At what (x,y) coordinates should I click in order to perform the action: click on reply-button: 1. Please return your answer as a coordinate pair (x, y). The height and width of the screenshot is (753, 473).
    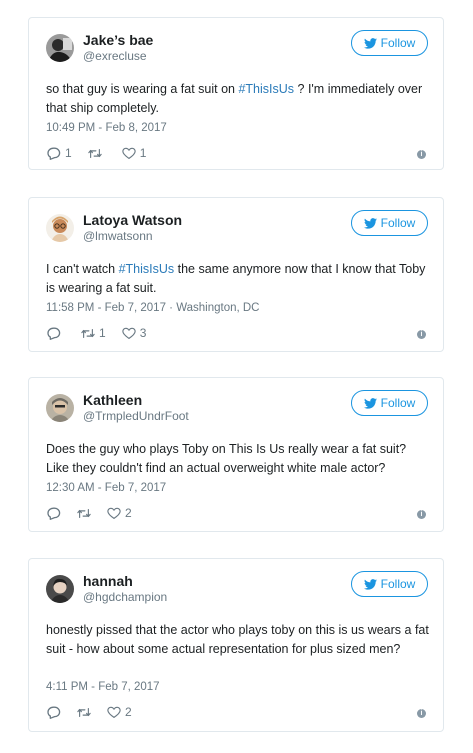
    Looking at the image, I should click on (59, 153).